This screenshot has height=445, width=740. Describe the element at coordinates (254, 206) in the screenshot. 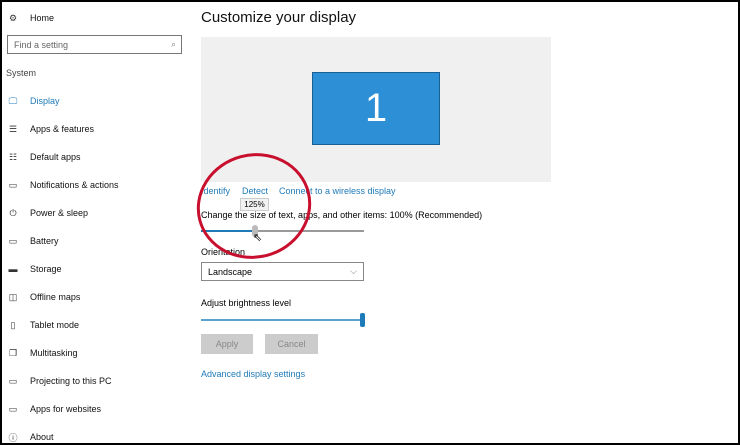

I see `annotation-circle` at that location.